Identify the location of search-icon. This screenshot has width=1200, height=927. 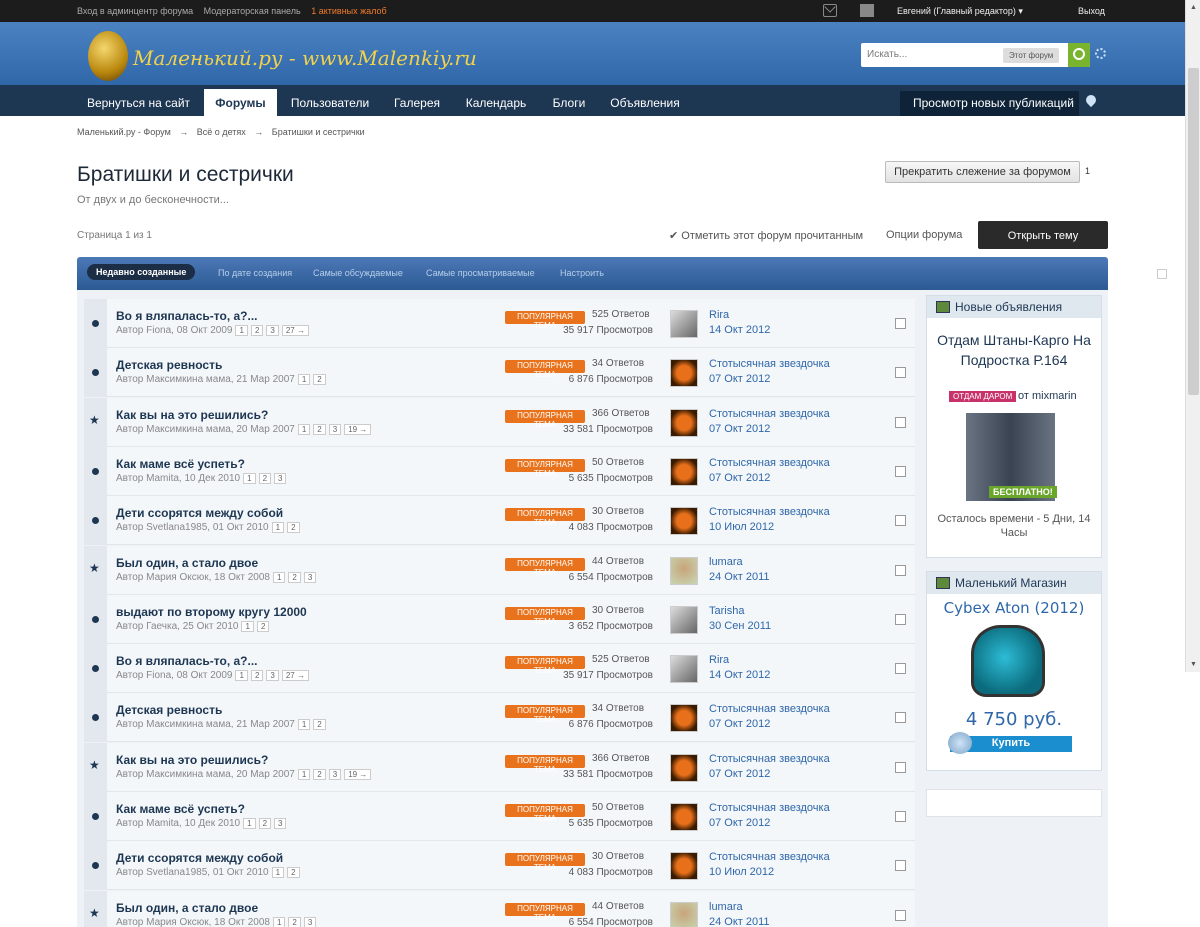
(1079, 55).